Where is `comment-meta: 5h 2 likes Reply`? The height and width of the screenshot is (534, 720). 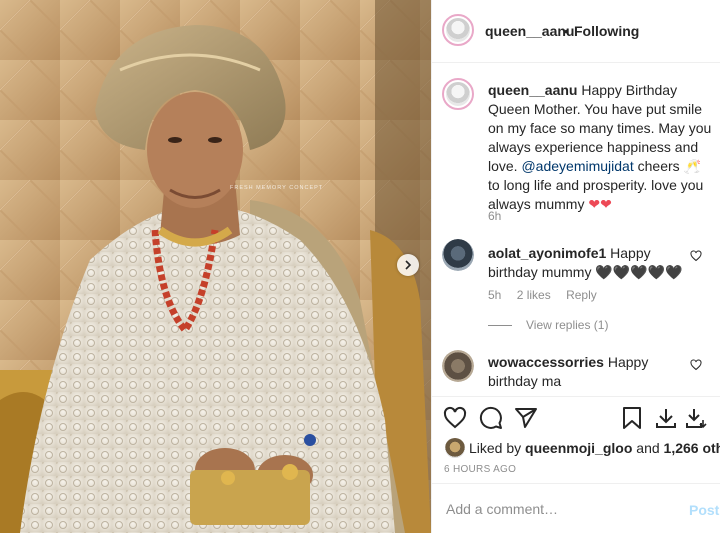
comment-meta: 5h 2 likes Reply is located at coordinates (548, 295).